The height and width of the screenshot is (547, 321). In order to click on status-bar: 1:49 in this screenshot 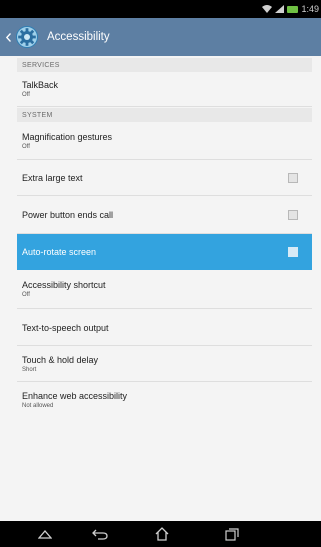, I will do `click(160, 9)`.